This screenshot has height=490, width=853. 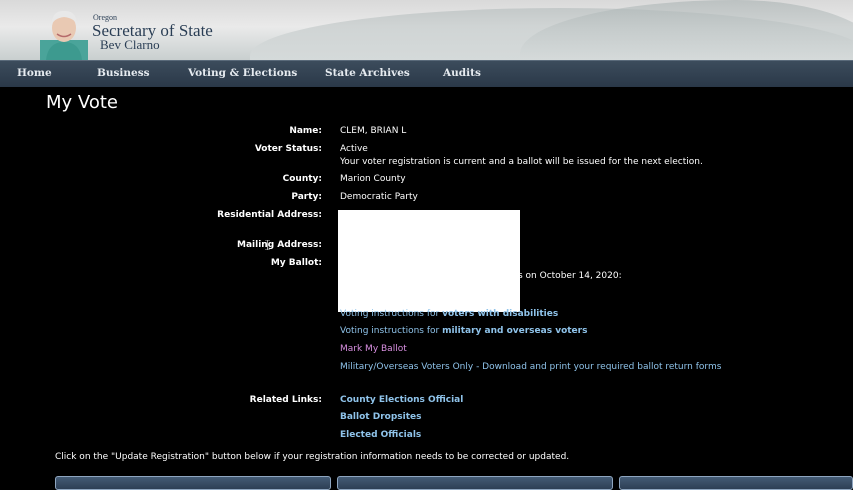 What do you see at coordinates (426, 30) in the screenshot?
I see `header-banner: Oregon Secretary of State Bev Clarno` at bounding box center [426, 30].